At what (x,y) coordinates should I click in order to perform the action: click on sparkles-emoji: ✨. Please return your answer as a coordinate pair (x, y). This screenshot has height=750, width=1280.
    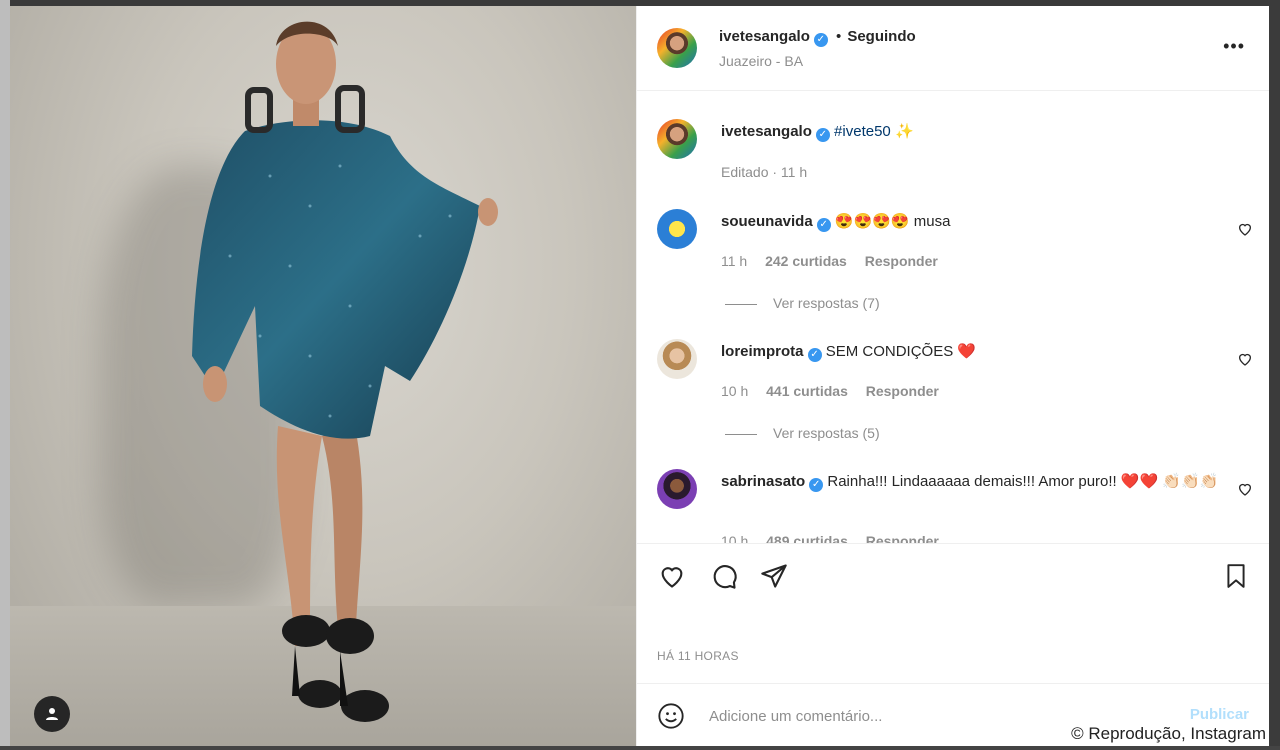
    Looking at the image, I should click on (904, 131).